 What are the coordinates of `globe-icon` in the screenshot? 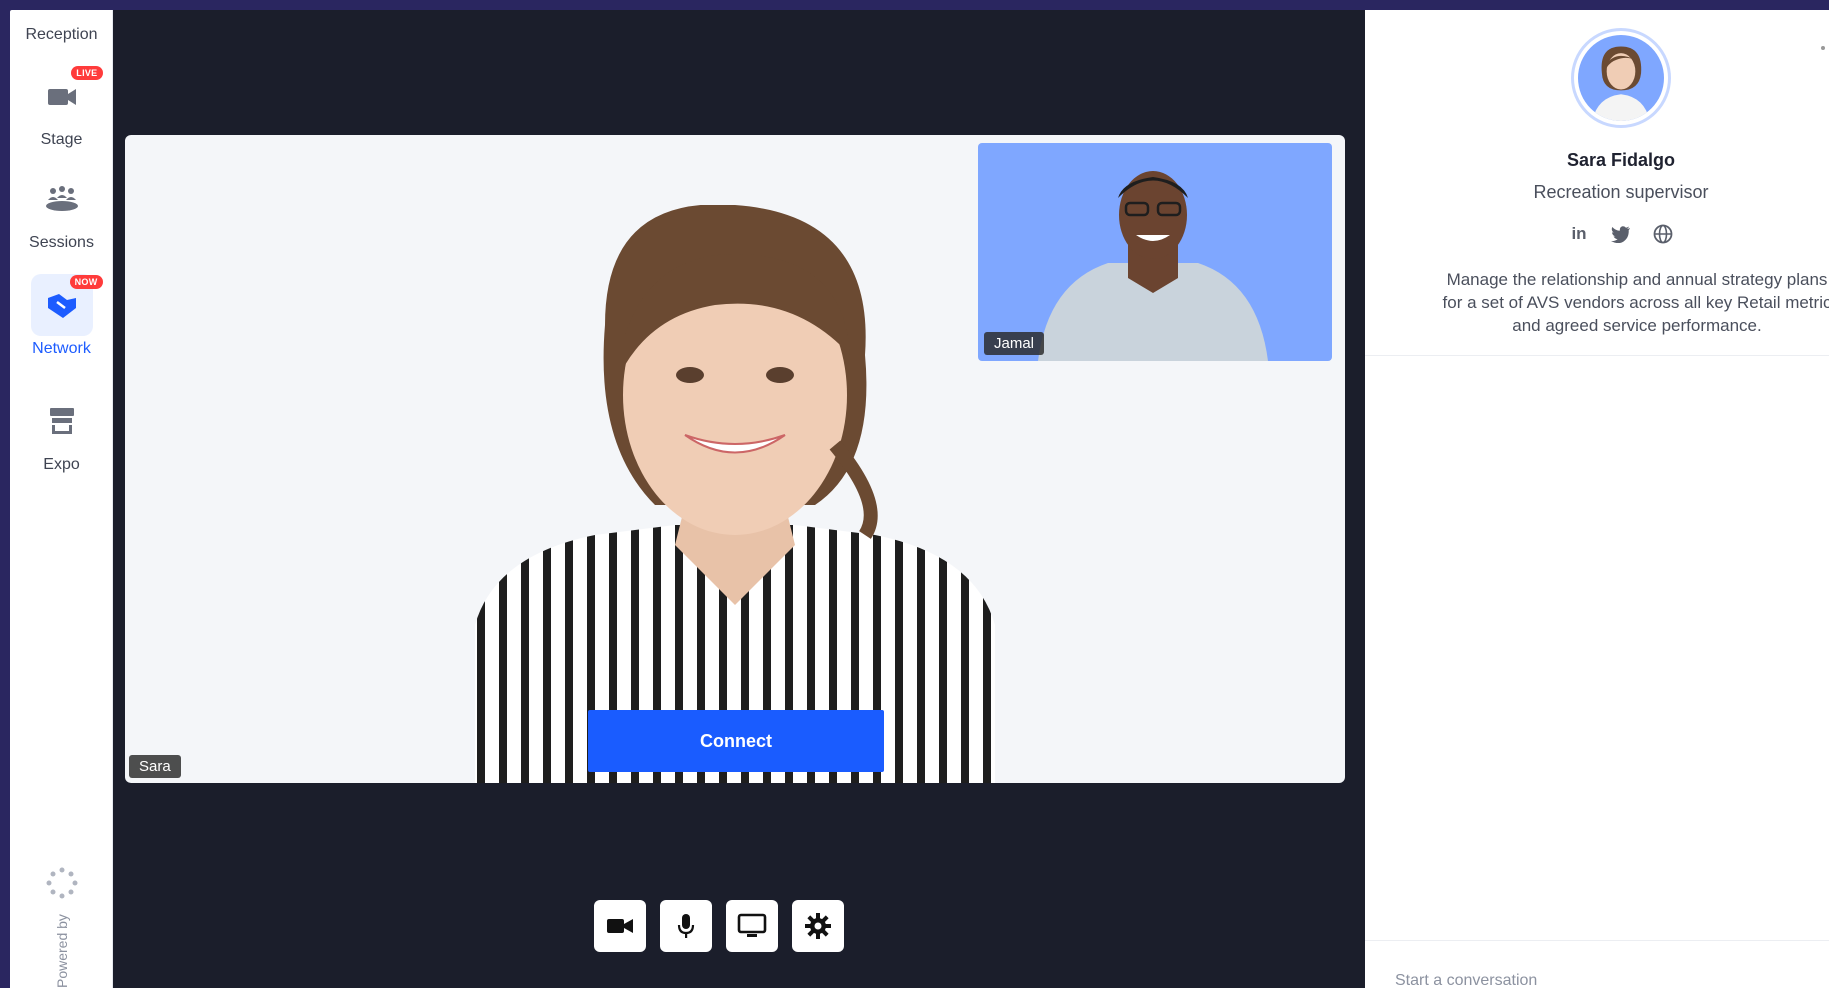 It's located at (1663, 234).